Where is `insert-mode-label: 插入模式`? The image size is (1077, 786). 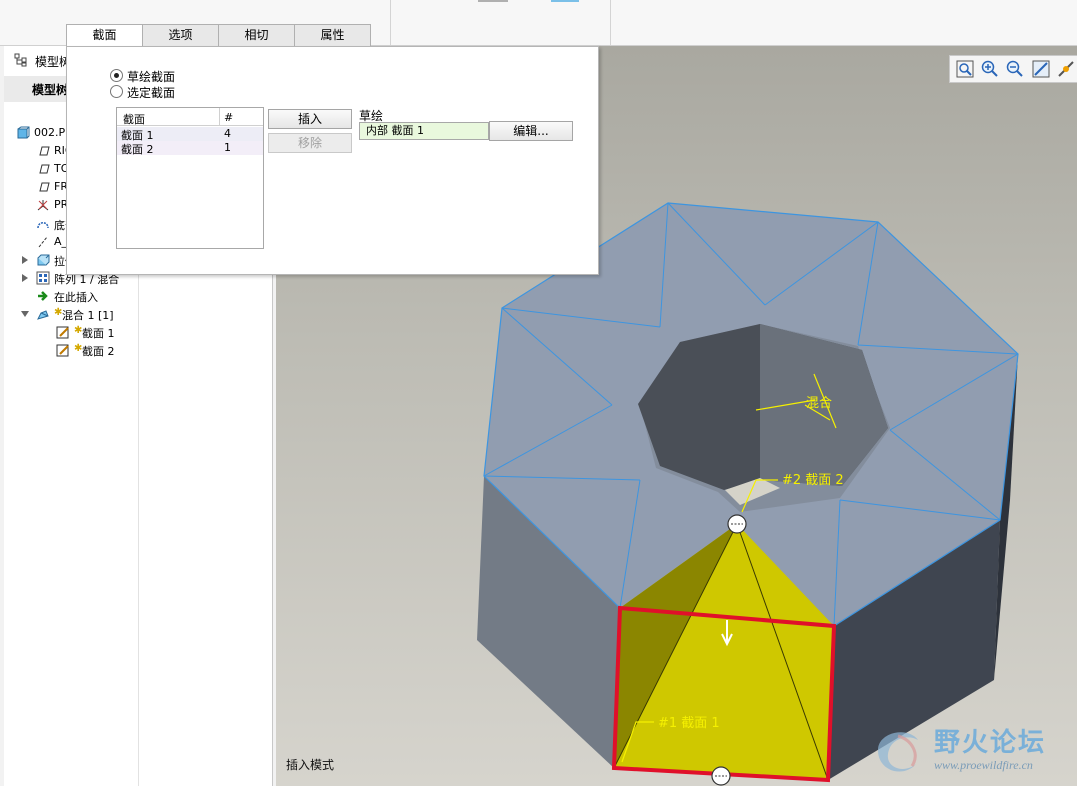 insert-mode-label: 插入模式 is located at coordinates (310, 765).